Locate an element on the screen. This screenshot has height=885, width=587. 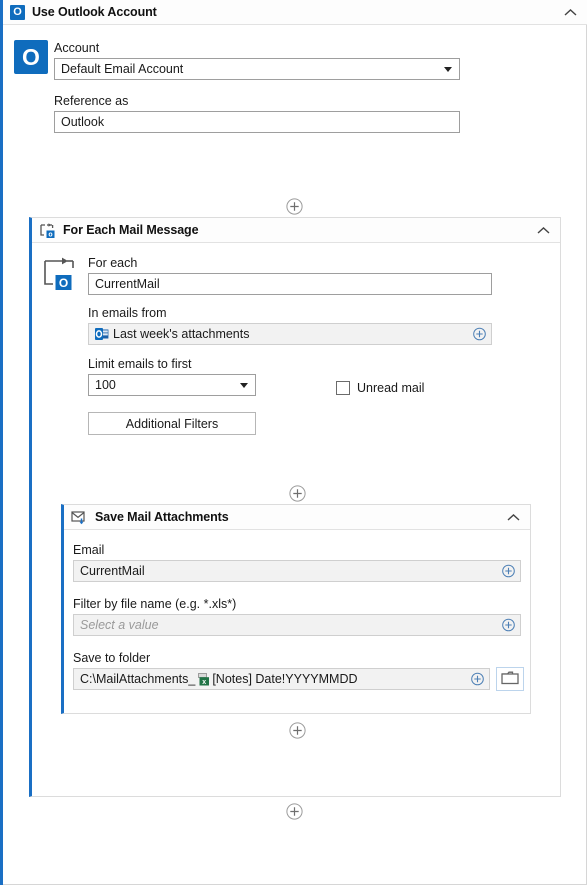
outlook-icon: O is located at coordinates (17, 12).